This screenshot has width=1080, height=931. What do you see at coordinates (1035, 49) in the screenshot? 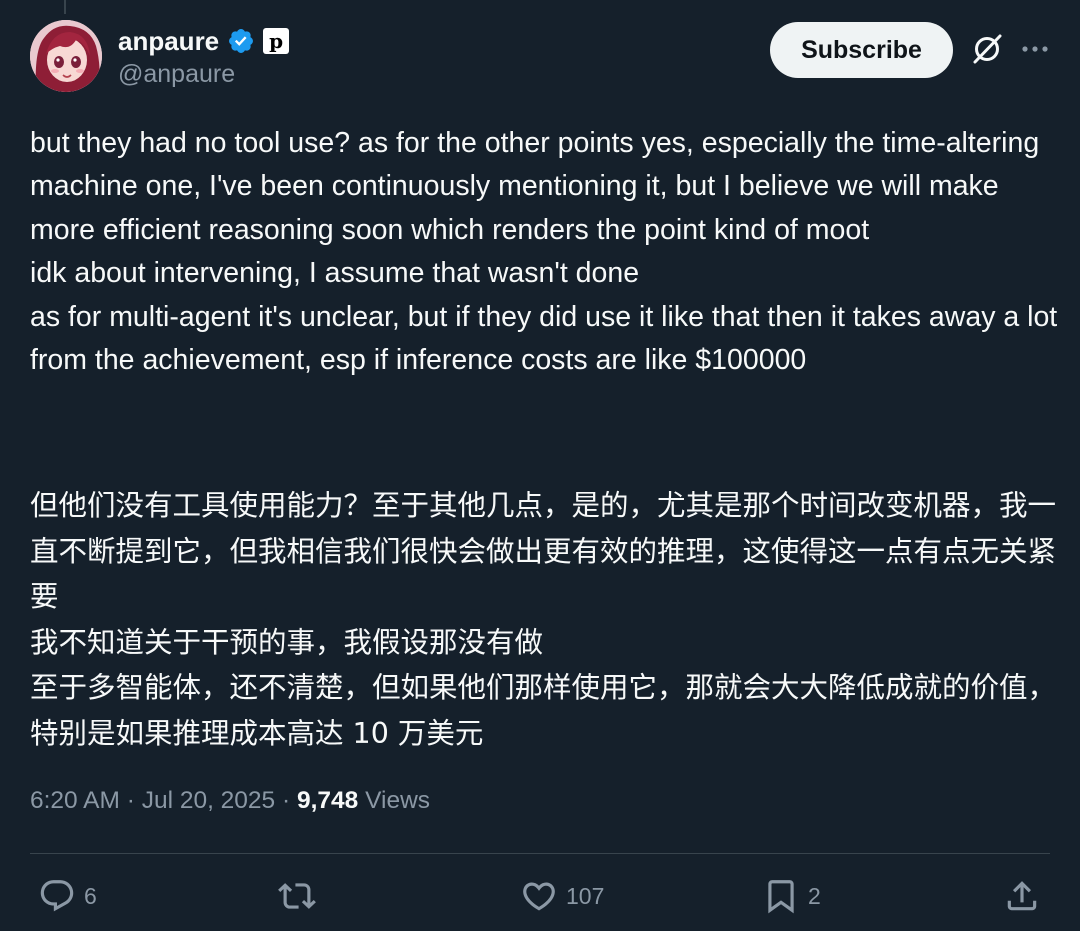
I see `more-icon` at bounding box center [1035, 49].